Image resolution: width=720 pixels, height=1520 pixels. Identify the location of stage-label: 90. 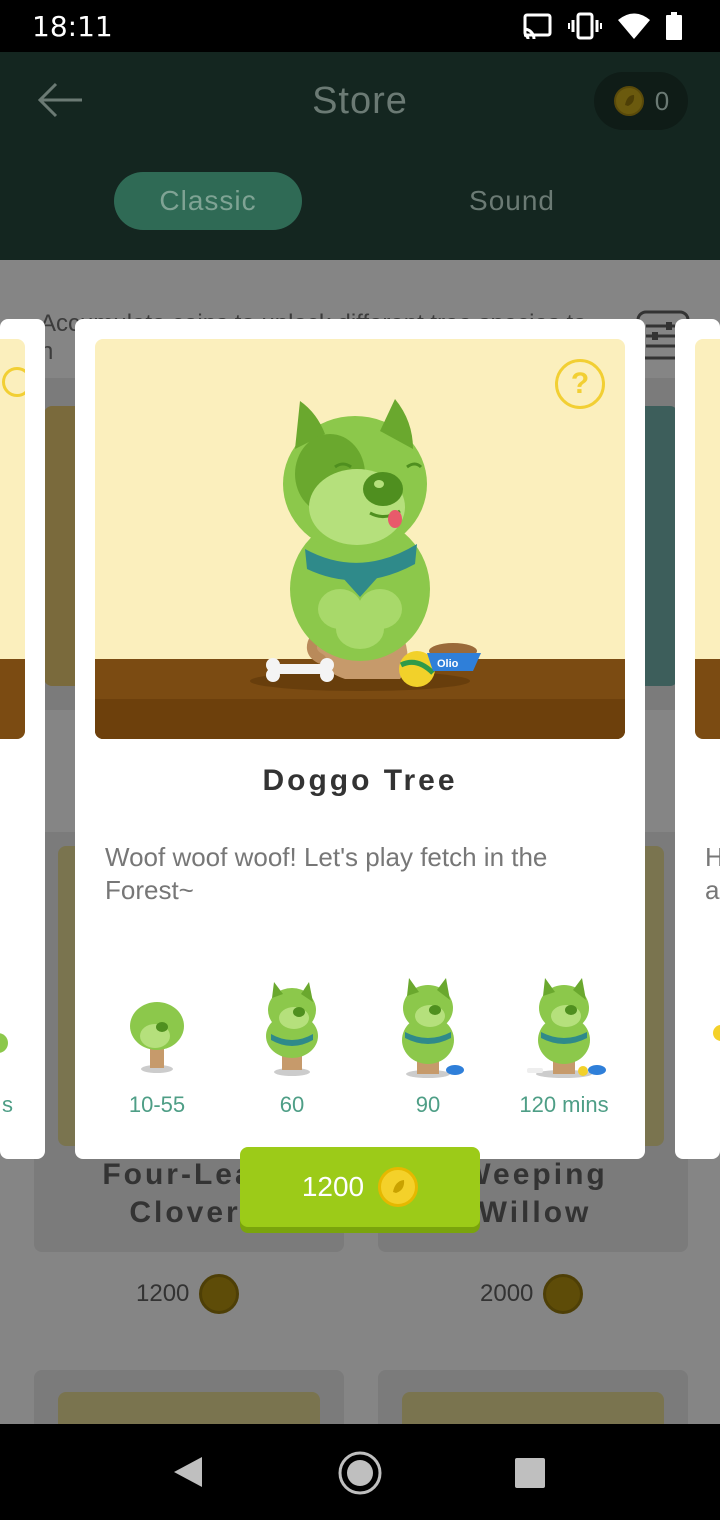
(428, 1104).